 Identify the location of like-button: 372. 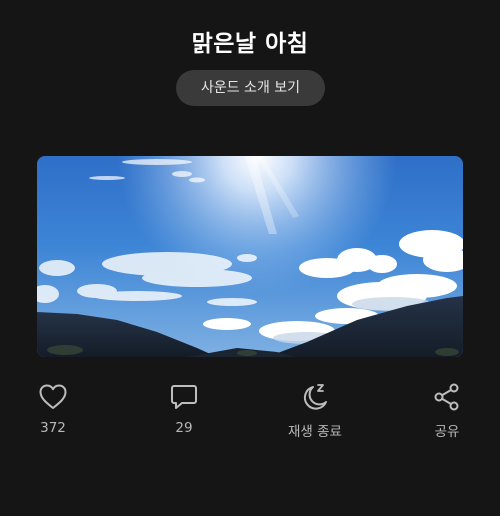
(53, 408).